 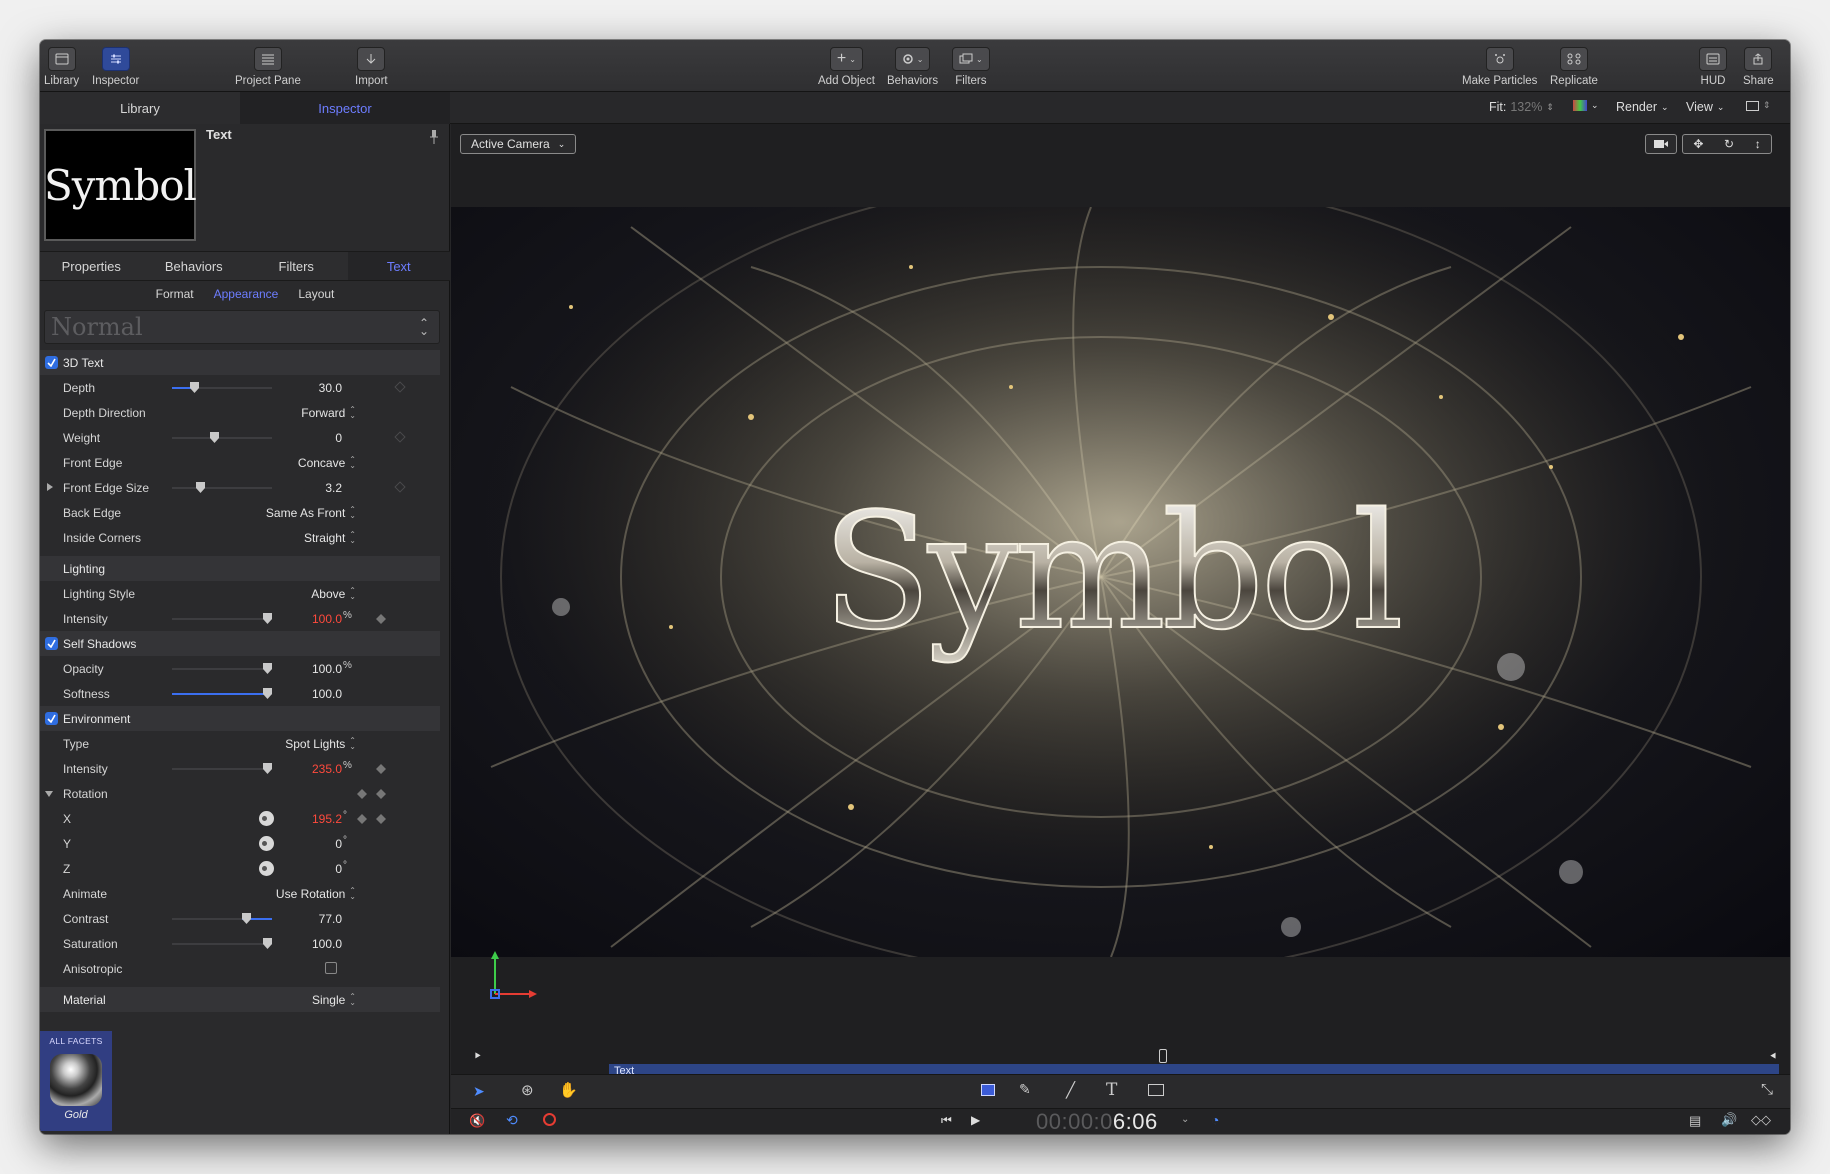 I want to click on dolly-icon: ↕, so click(x=1758, y=144).